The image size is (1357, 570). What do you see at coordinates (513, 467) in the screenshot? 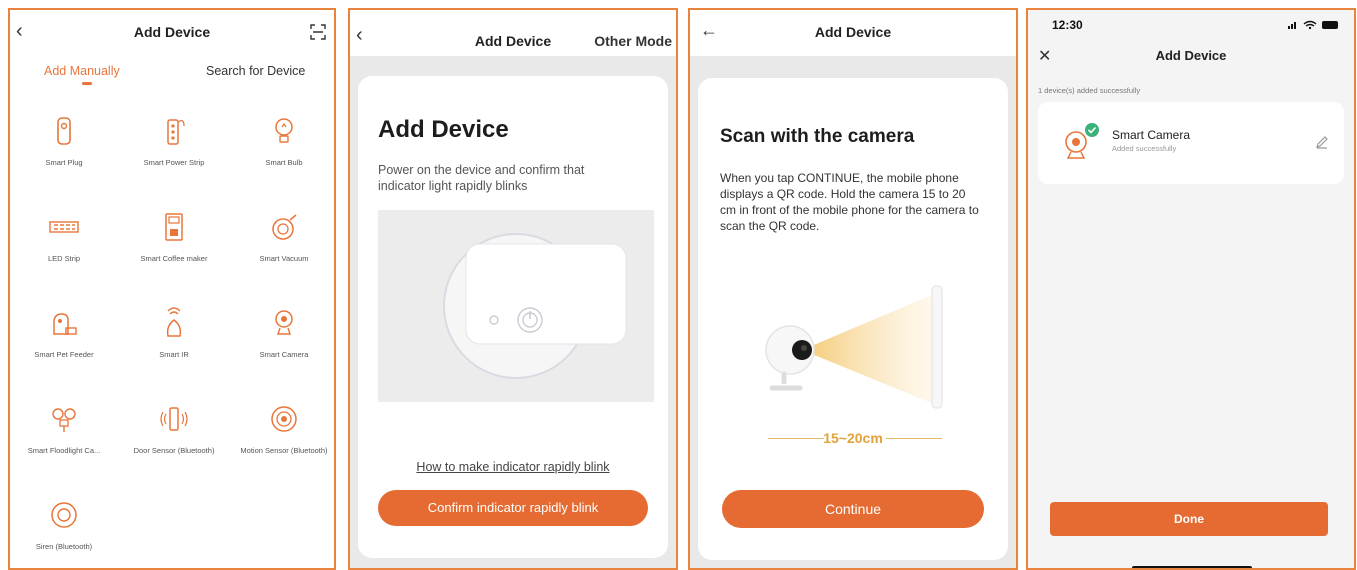
I see `help-link: How to make indicator rapidly blink` at bounding box center [513, 467].